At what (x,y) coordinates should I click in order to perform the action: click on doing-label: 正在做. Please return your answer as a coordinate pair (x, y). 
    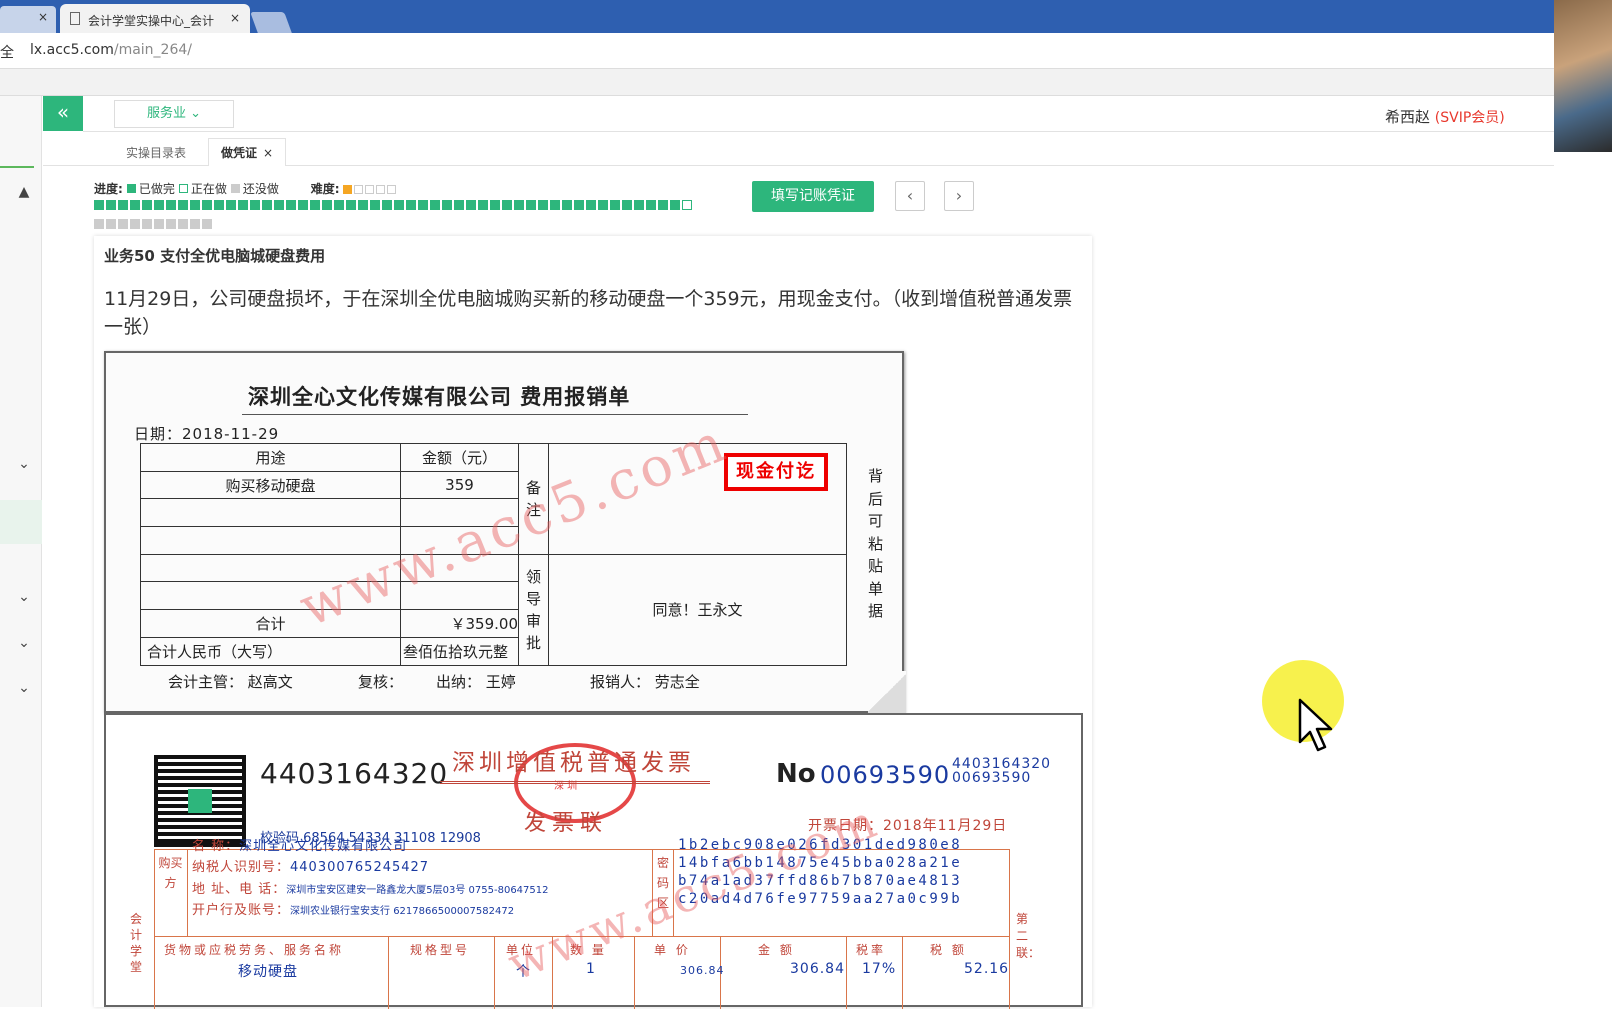
    Looking at the image, I should click on (208, 189).